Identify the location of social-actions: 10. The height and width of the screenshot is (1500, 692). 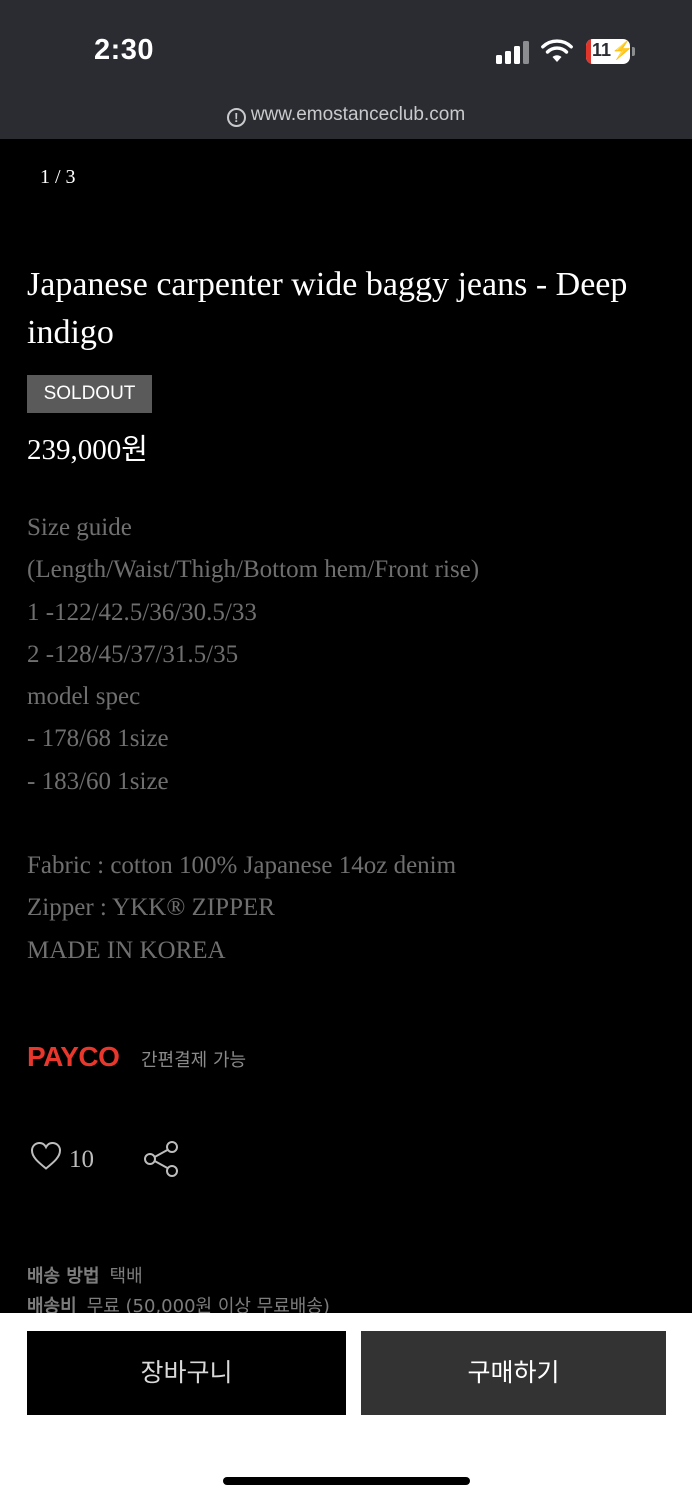
(127, 1158).